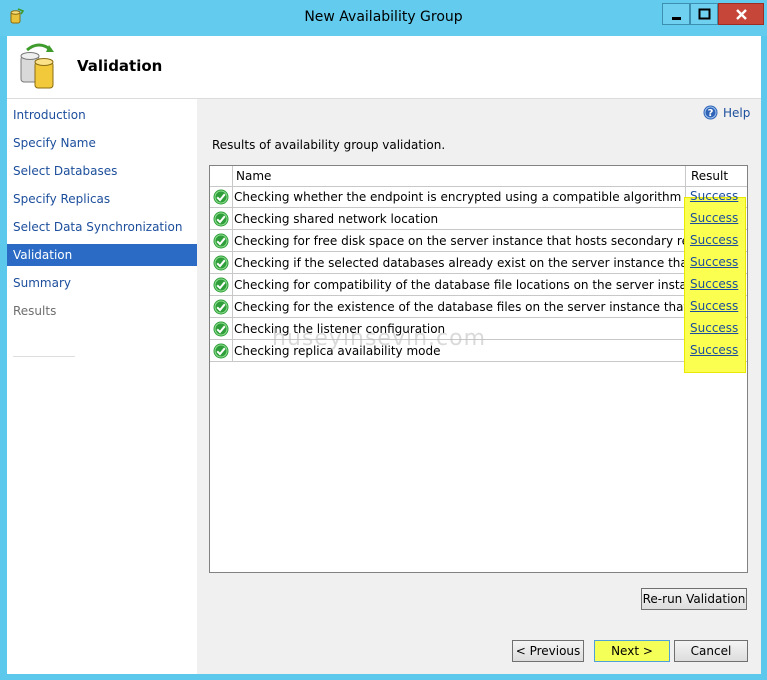 The width and height of the screenshot is (767, 680). Describe the element at coordinates (44, 356) in the screenshot. I see `sidebar-divider` at that location.